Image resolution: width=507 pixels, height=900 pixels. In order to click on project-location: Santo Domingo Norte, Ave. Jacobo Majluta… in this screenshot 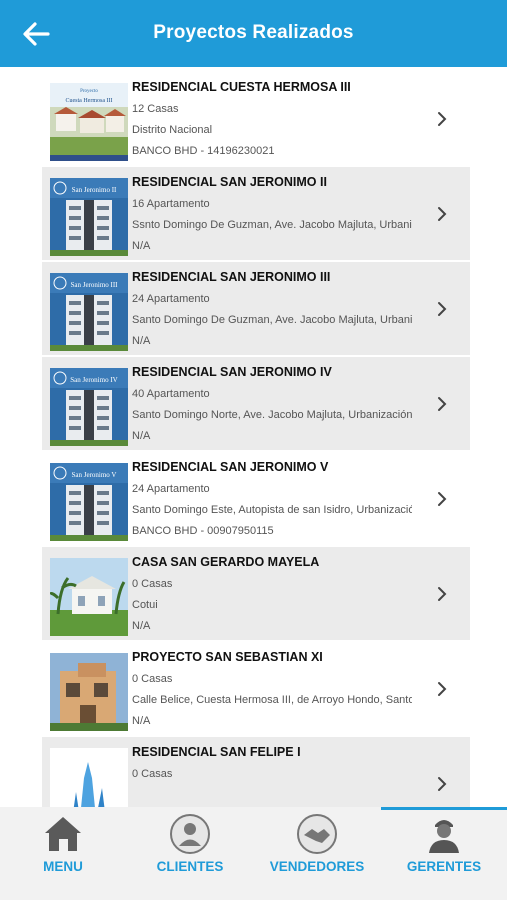, I will do `click(272, 415)`.